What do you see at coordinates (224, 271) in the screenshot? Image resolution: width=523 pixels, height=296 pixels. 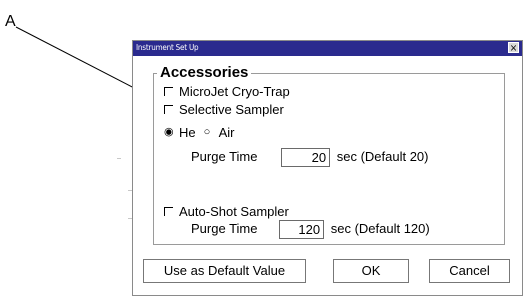 I see `use-as-default-button: Use as Default Value` at bounding box center [224, 271].